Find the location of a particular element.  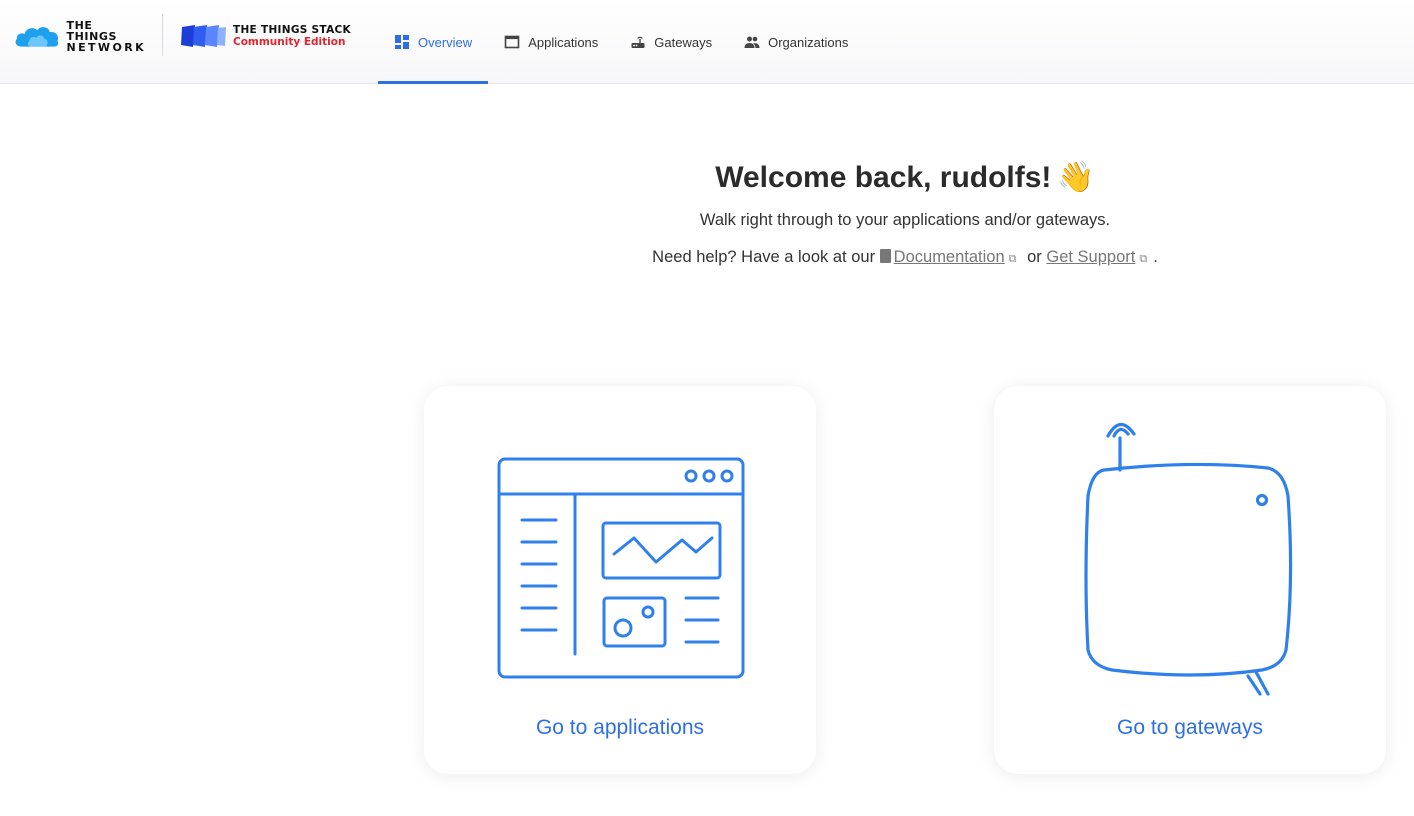

nav-organizations-label: Organizations is located at coordinates (808, 42).